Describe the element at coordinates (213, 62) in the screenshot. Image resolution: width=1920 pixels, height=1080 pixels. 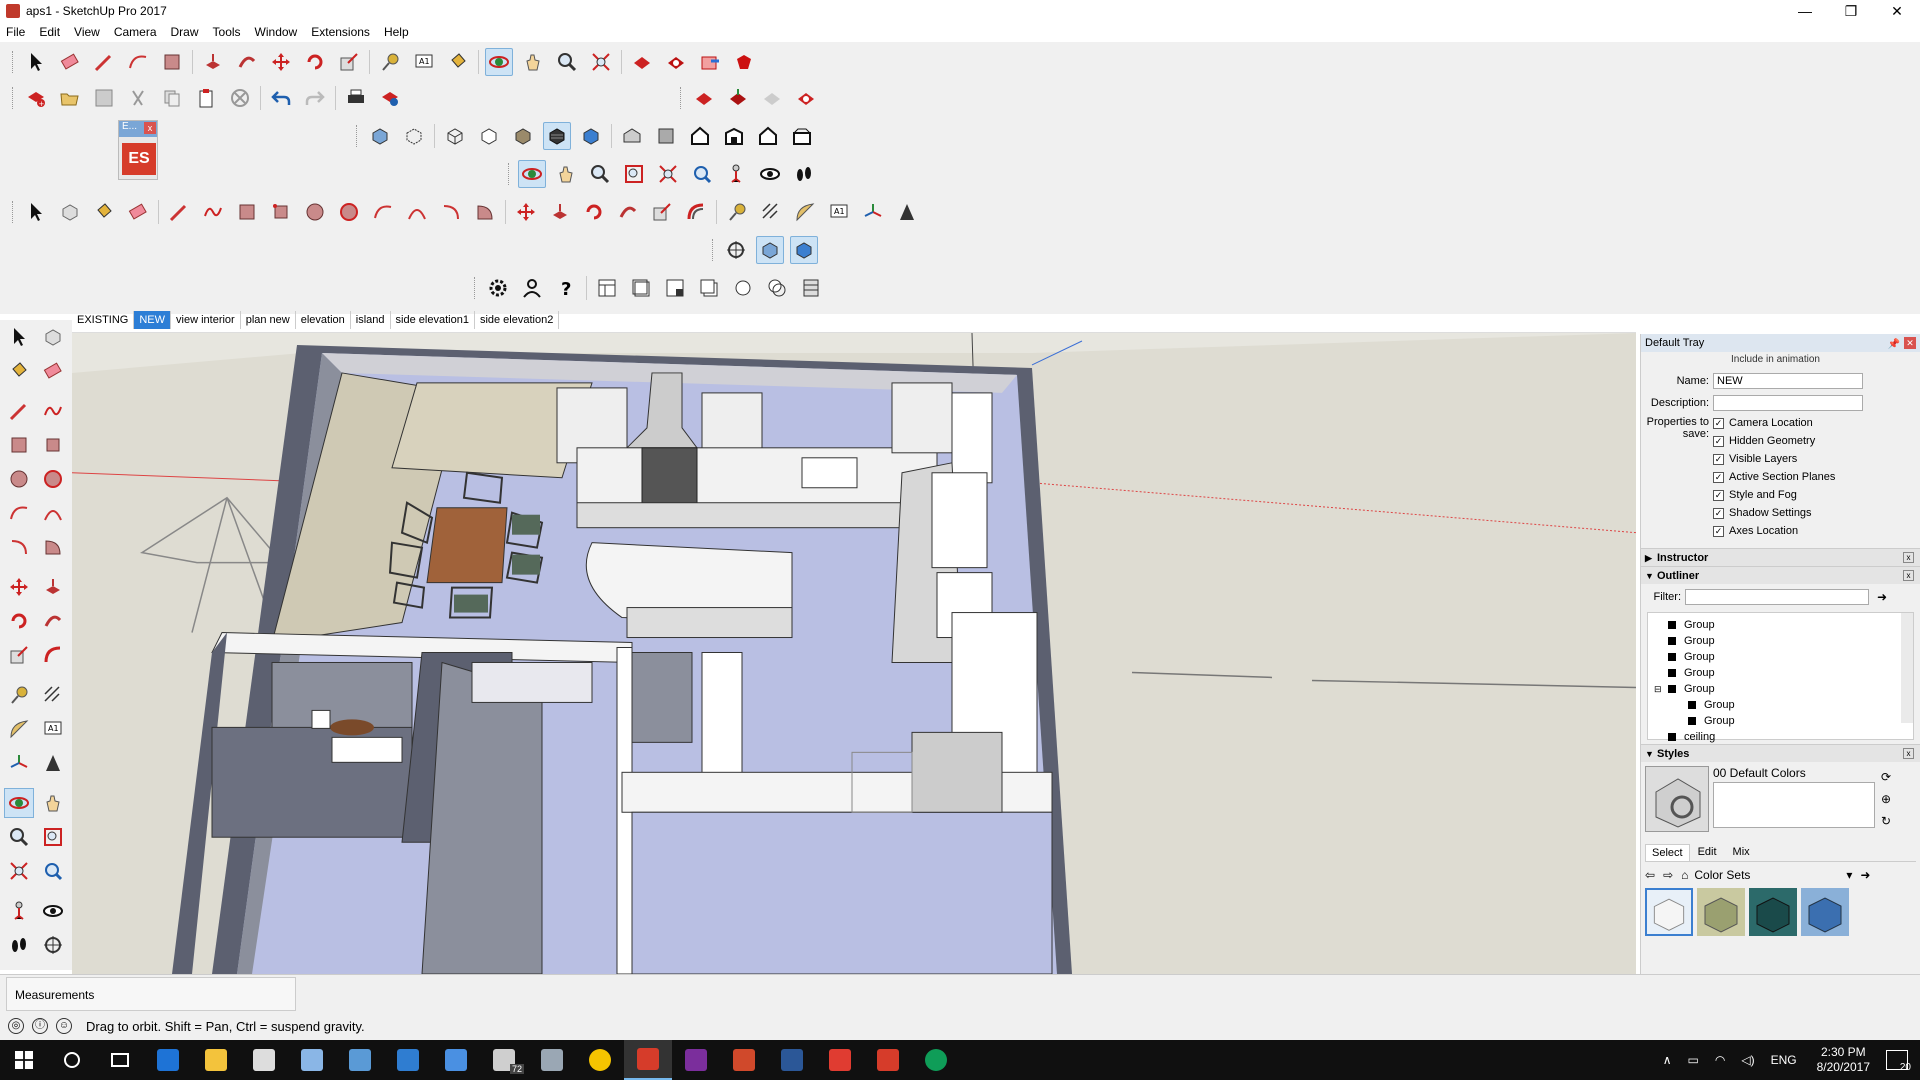
I see `push-pull-icon` at that location.